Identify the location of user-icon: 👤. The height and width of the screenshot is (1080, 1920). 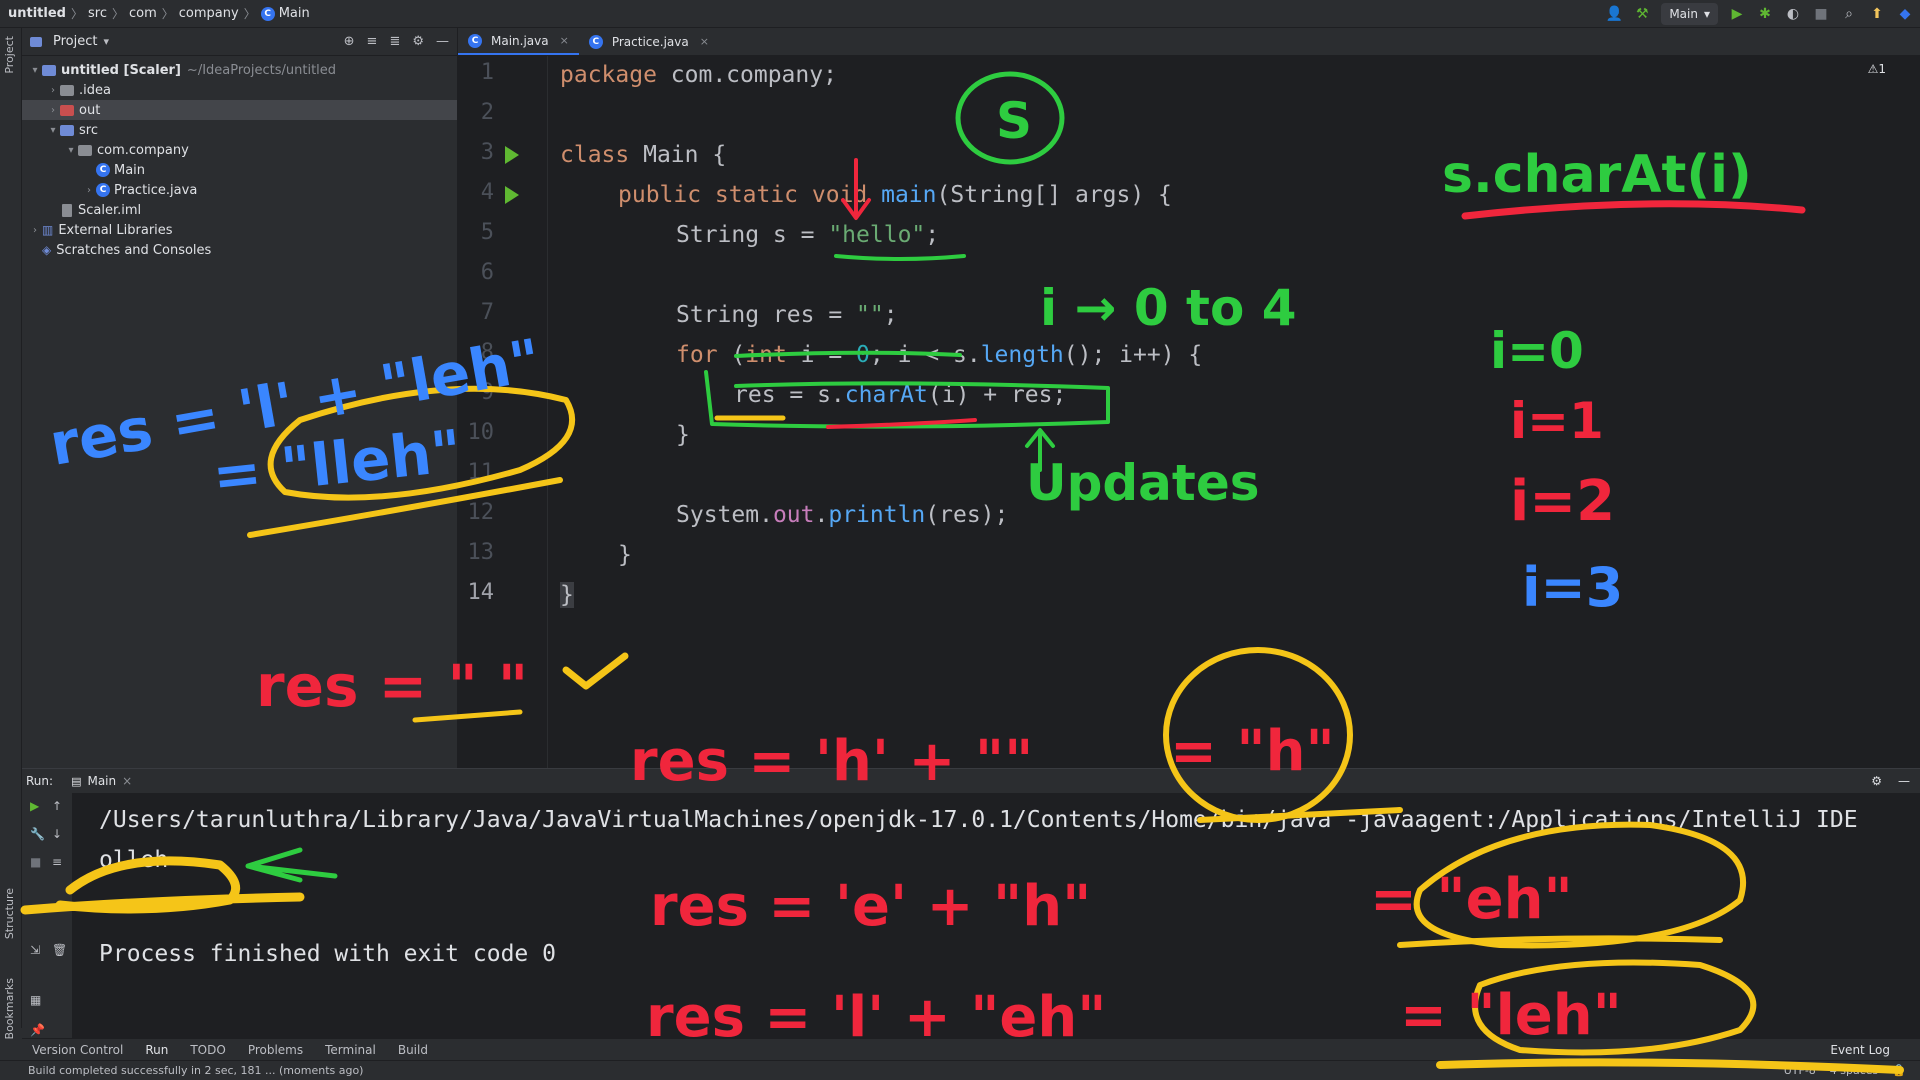
(1614, 14).